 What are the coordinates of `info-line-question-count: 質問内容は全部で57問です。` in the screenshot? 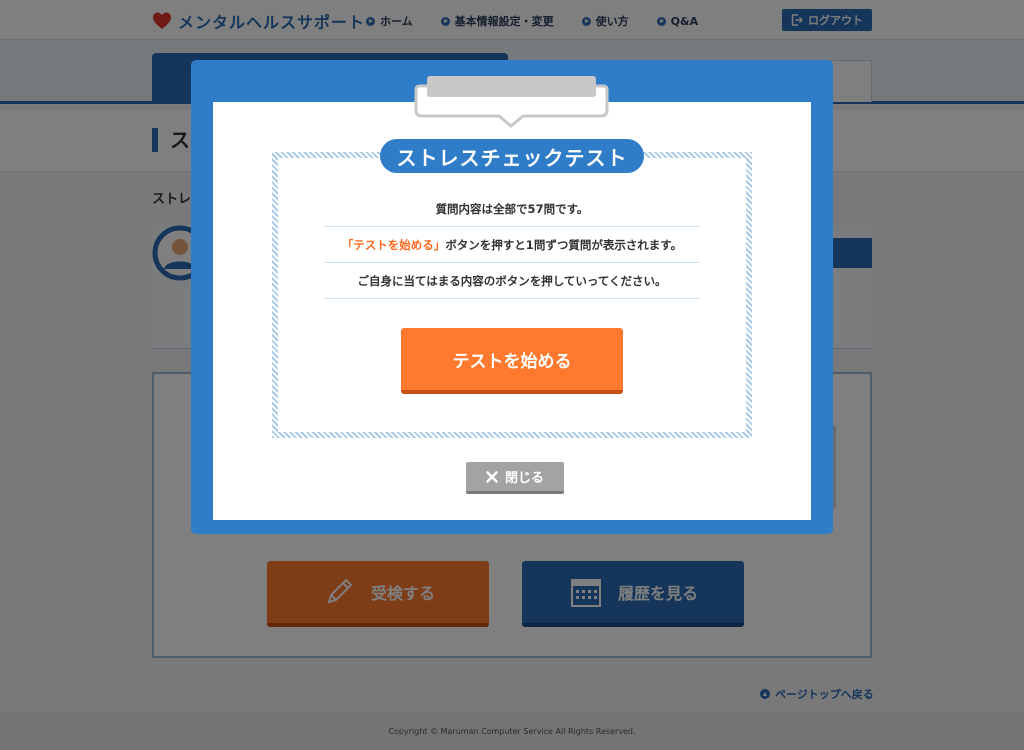 It's located at (512, 209).